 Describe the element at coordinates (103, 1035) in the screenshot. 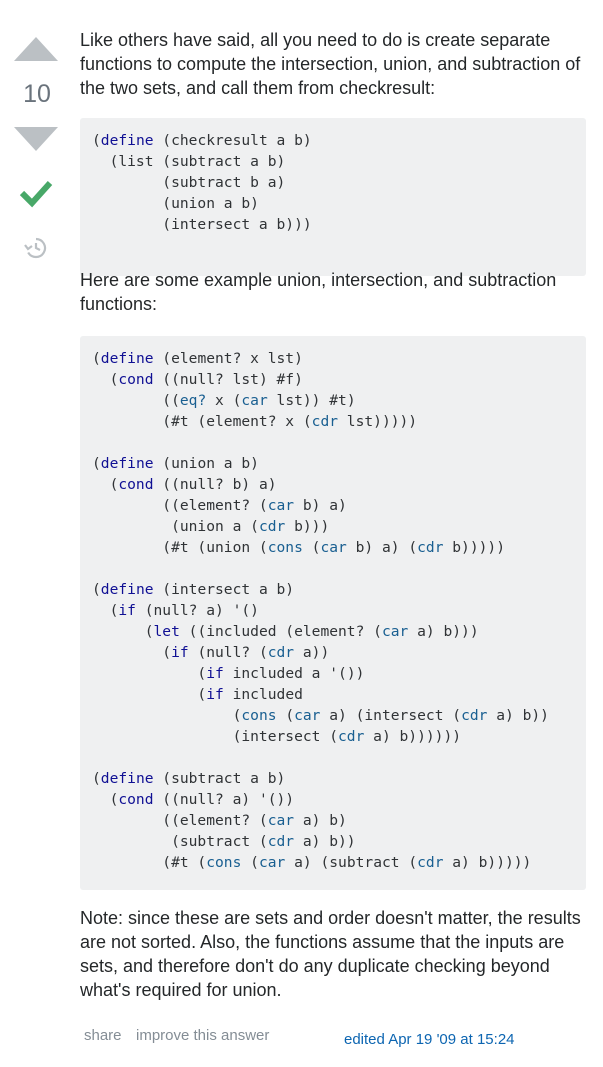

I see `share-link: share` at that location.